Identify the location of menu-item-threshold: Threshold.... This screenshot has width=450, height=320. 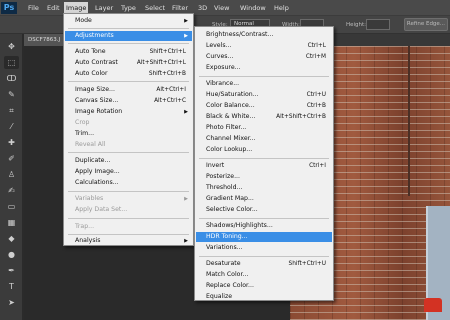
(264, 188).